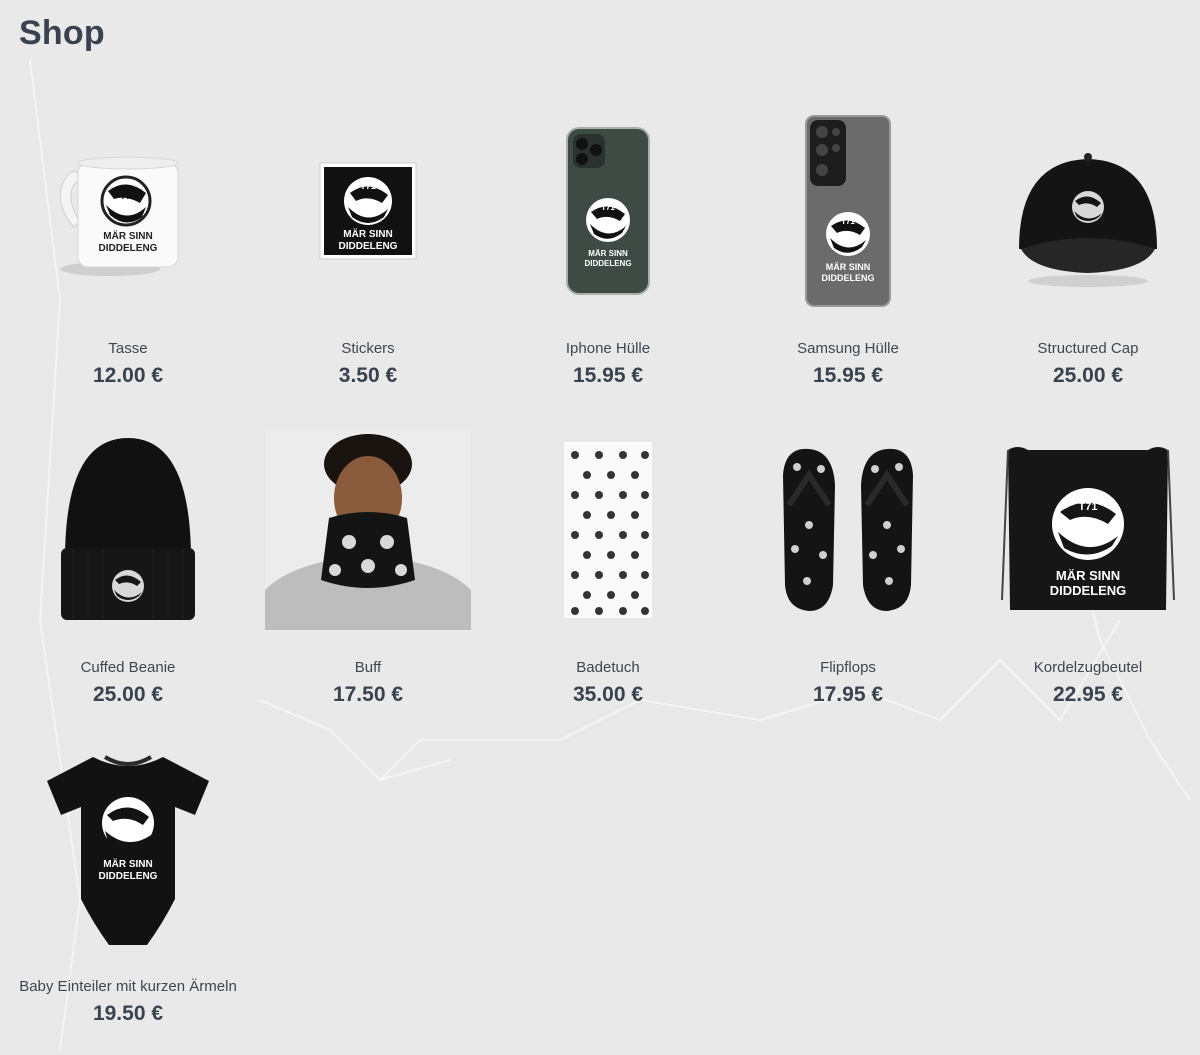  Describe the element at coordinates (608, 667) in the screenshot. I see `product-name: Badetuch` at that location.